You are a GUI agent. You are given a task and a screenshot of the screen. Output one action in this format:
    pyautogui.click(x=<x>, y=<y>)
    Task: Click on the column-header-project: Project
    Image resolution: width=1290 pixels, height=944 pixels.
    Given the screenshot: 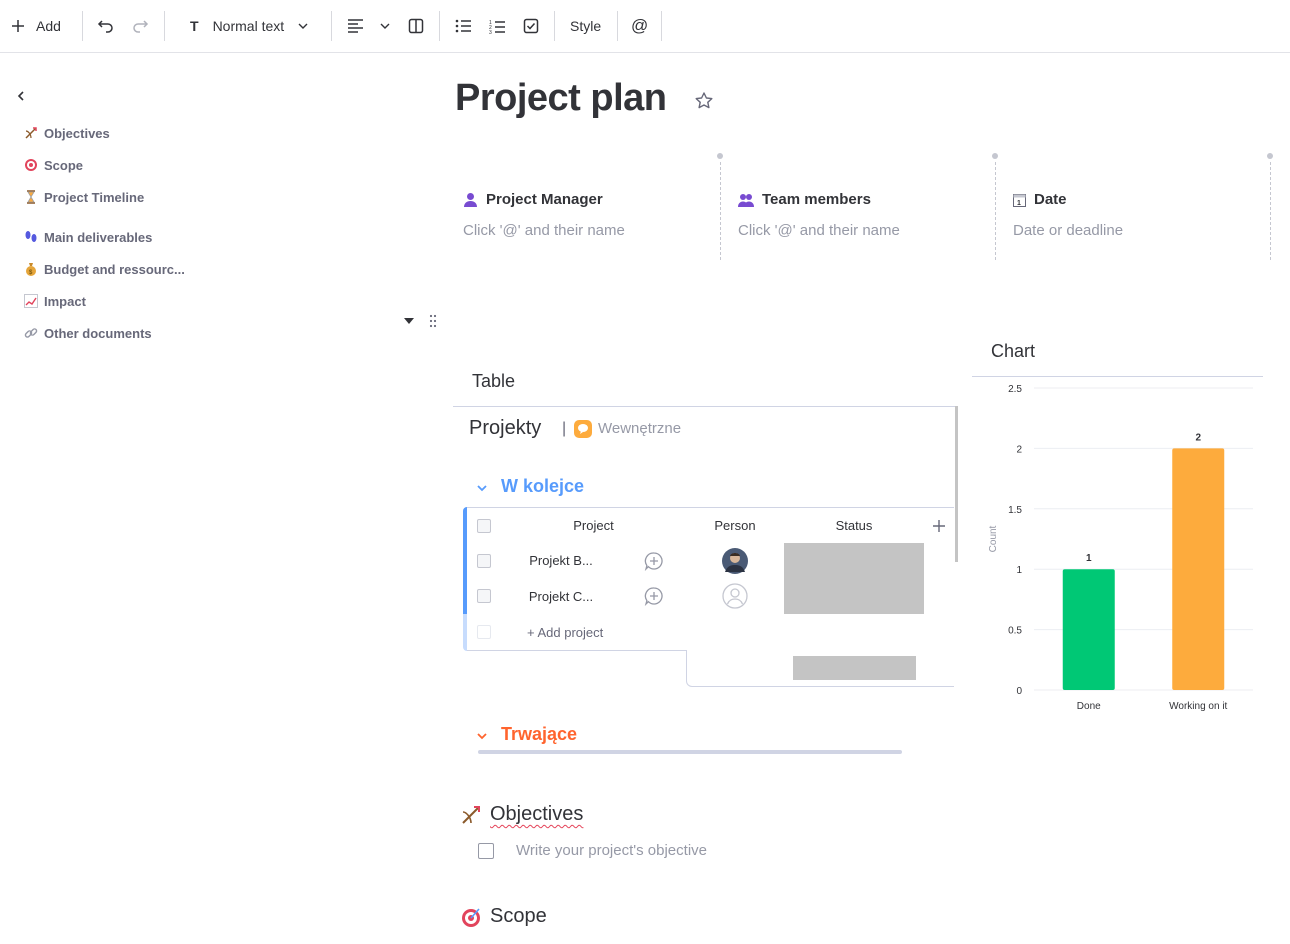 What is the action you would take?
    pyautogui.click(x=594, y=525)
    